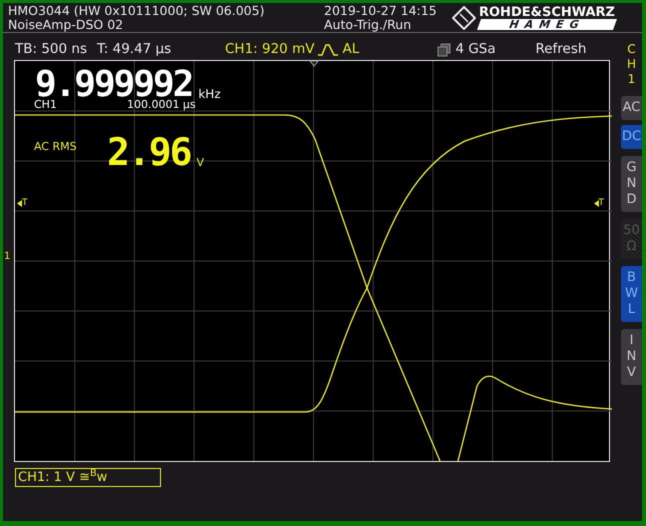 Image resolution: width=646 pixels, height=526 pixels. What do you see at coordinates (269, 50) in the screenshot?
I see `trigger-level: CH1: 920 mV` at bounding box center [269, 50].